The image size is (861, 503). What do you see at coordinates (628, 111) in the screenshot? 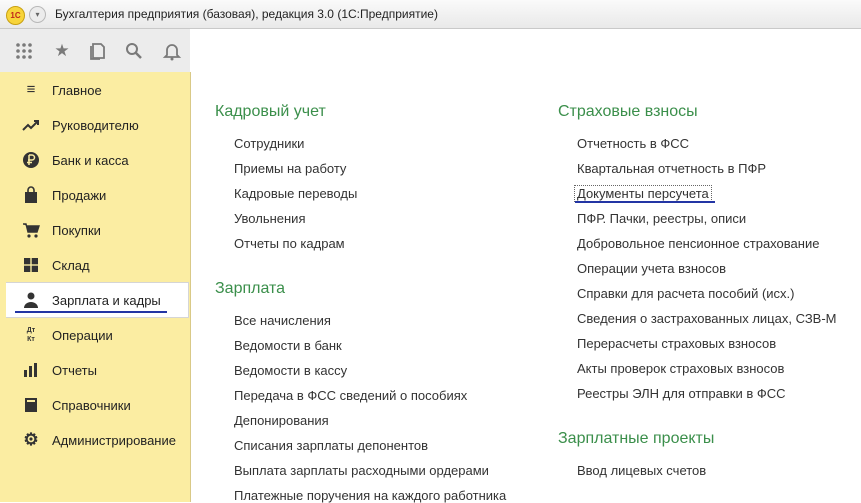
I see `section-title-insurance: Страховые взносы` at bounding box center [628, 111].